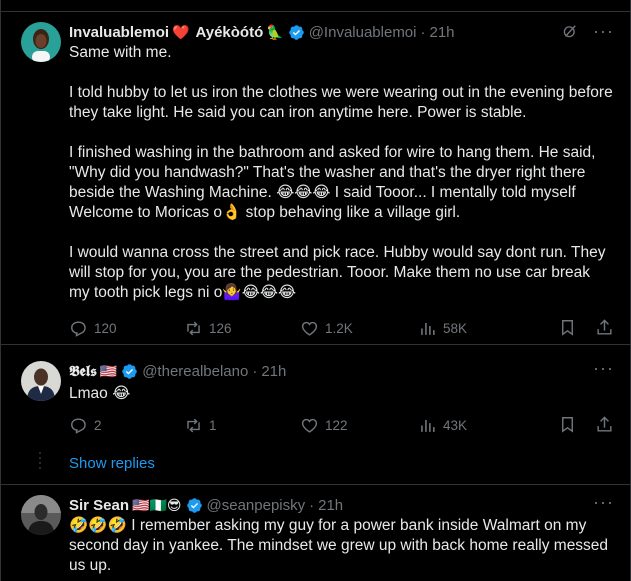 The image size is (631, 581). I want to click on like-button: 122, so click(359, 425).